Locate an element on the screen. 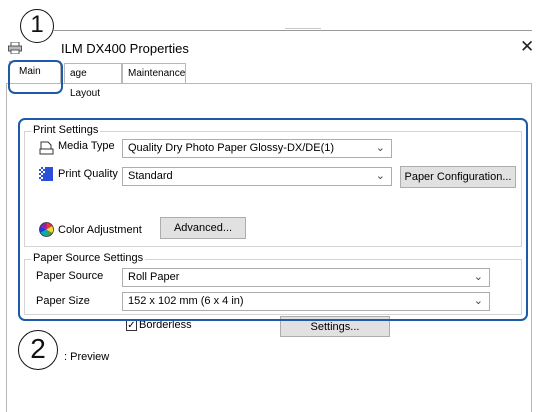 This screenshot has width=538, height=412. callout-number-two: 2 is located at coordinates (38, 350).